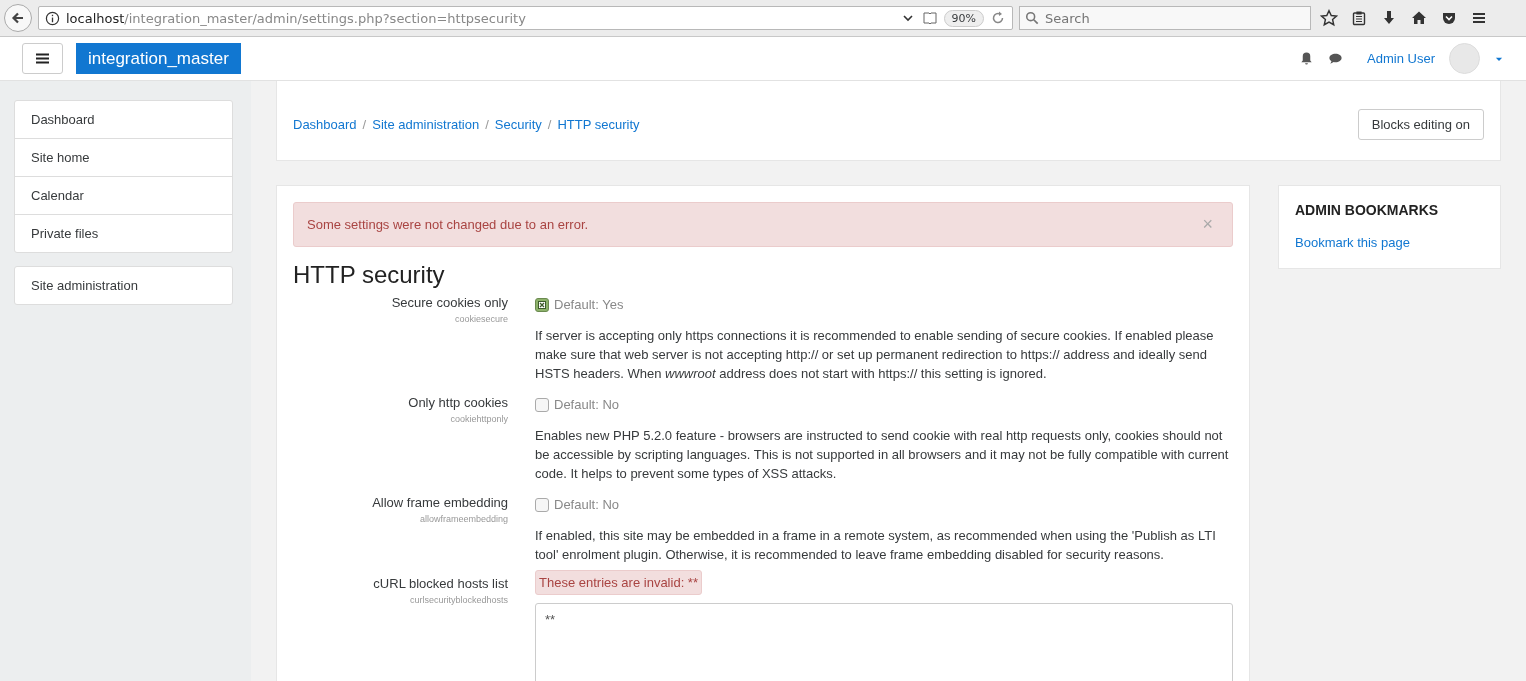  I want to click on setting-label: Secure cookies only, so click(449, 302).